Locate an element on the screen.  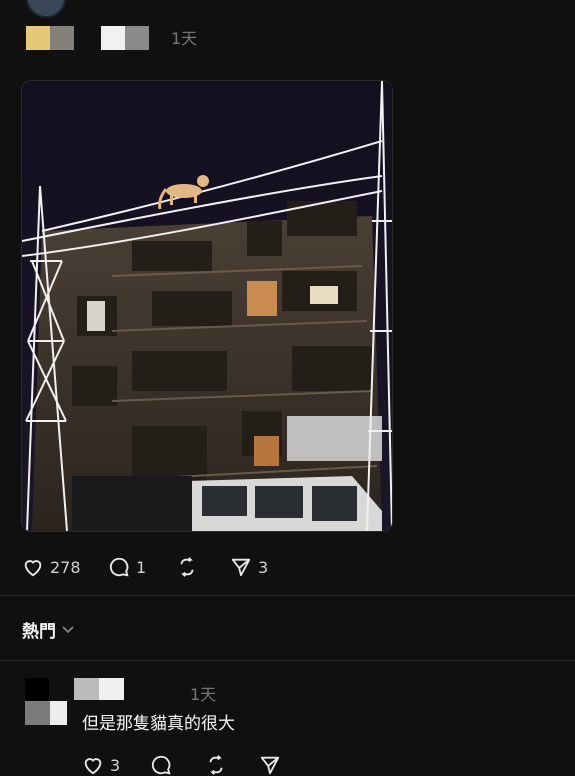
comment-button: 1 is located at coordinates (127, 567).